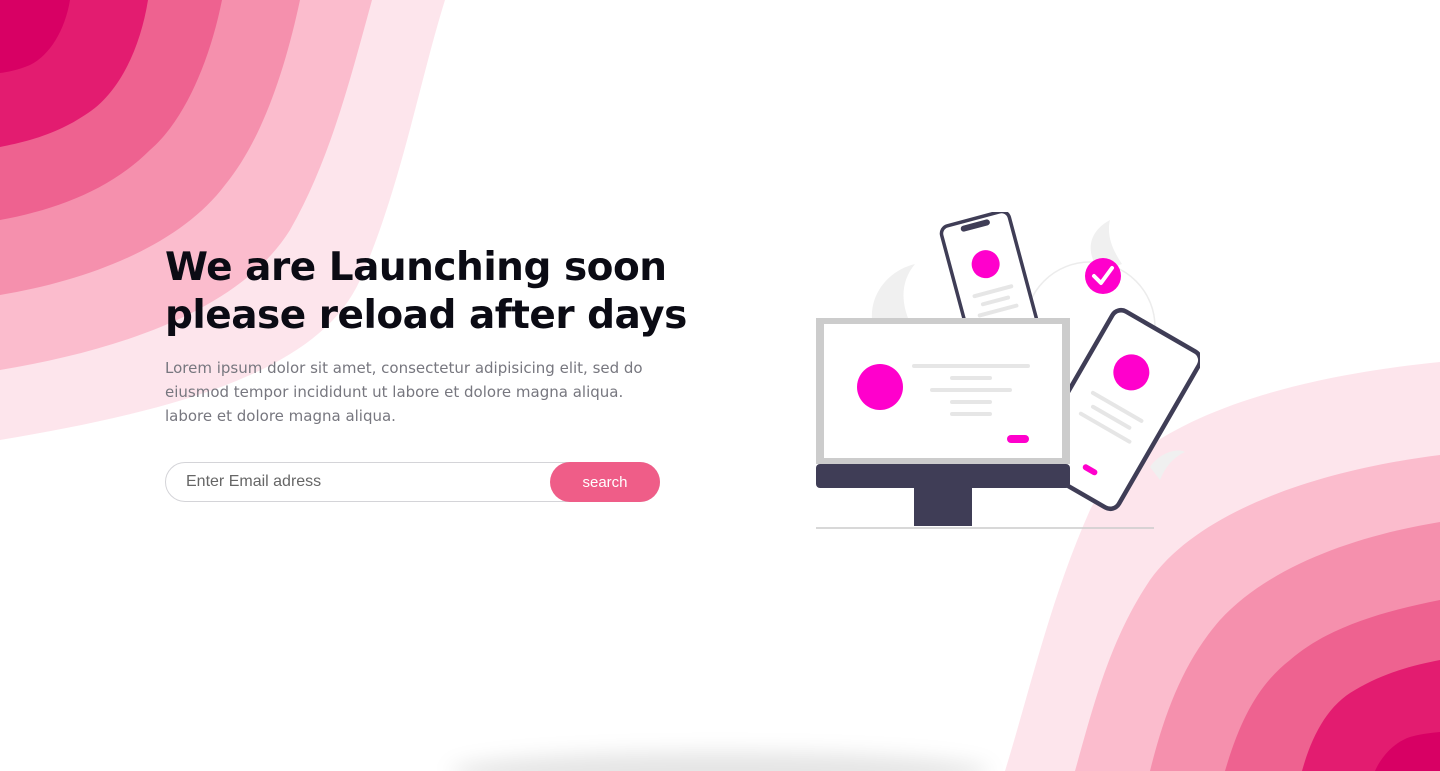 The height and width of the screenshot is (771, 1440). Describe the element at coordinates (605, 482) in the screenshot. I see `search-button: search` at that location.